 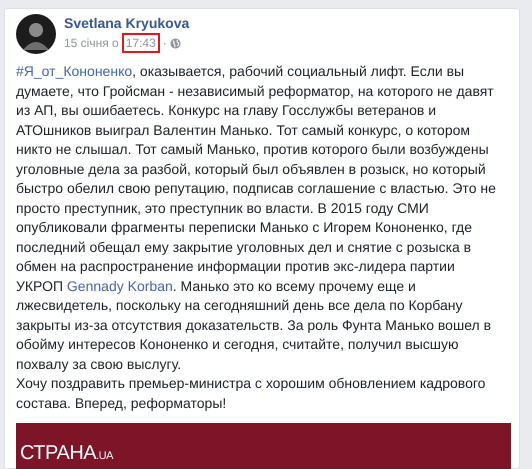 I want to click on author-name: Svetlana Kryukova, so click(x=127, y=23).